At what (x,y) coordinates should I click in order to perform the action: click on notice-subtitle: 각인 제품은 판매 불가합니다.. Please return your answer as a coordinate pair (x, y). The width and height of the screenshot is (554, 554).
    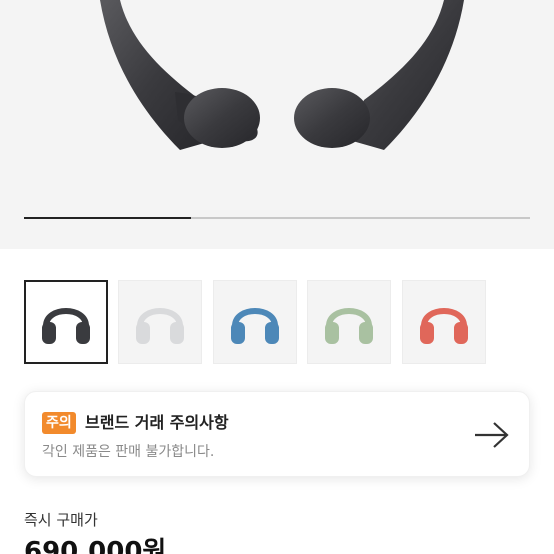
    Looking at the image, I should click on (128, 452).